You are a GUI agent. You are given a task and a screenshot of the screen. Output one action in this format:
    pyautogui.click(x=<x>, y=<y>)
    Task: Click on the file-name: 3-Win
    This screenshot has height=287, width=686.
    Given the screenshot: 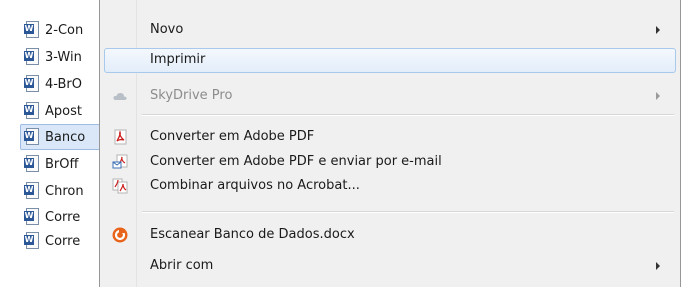 What is the action you would take?
    pyautogui.click(x=63, y=57)
    